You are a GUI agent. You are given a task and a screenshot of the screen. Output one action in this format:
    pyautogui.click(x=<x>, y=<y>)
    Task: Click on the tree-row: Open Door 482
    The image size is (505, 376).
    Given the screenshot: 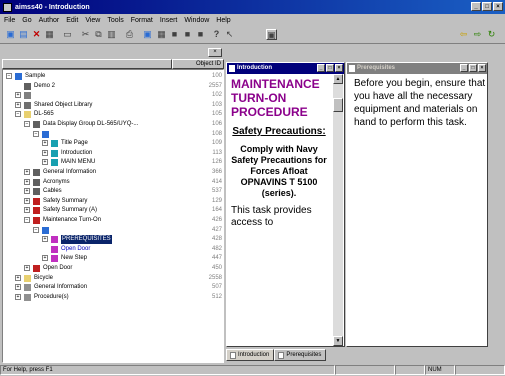 What is the action you would take?
    pyautogui.click(x=113, y=249)
    